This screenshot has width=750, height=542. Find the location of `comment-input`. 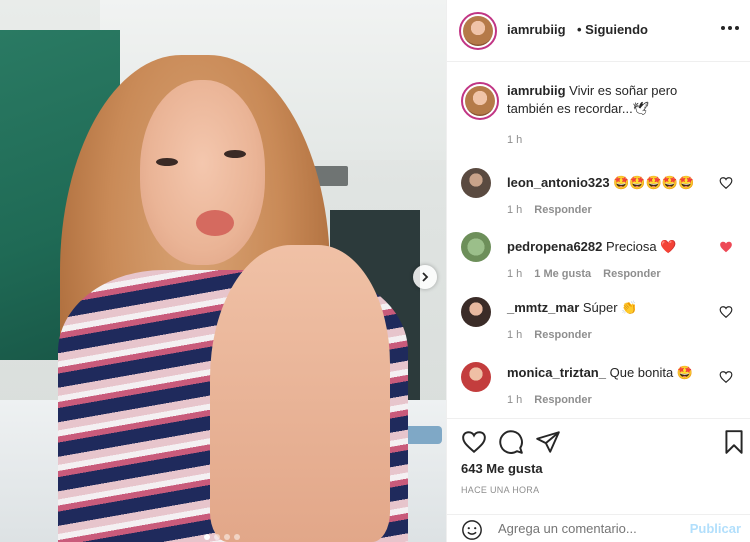

comment-input is located at coordinates (588, 528).